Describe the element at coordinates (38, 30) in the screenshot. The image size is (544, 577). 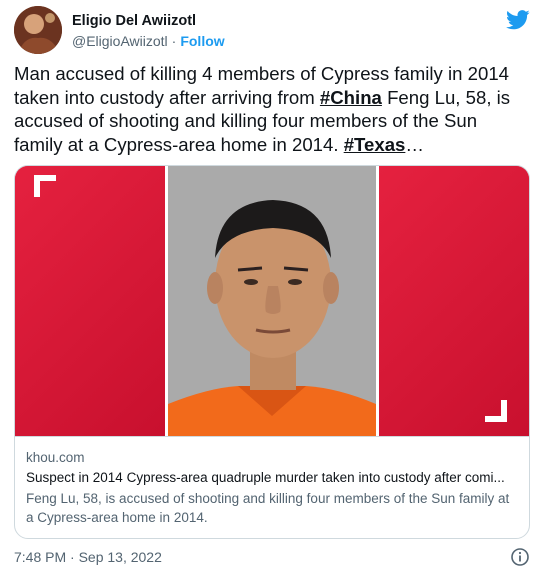
I see `avatar` at that location.